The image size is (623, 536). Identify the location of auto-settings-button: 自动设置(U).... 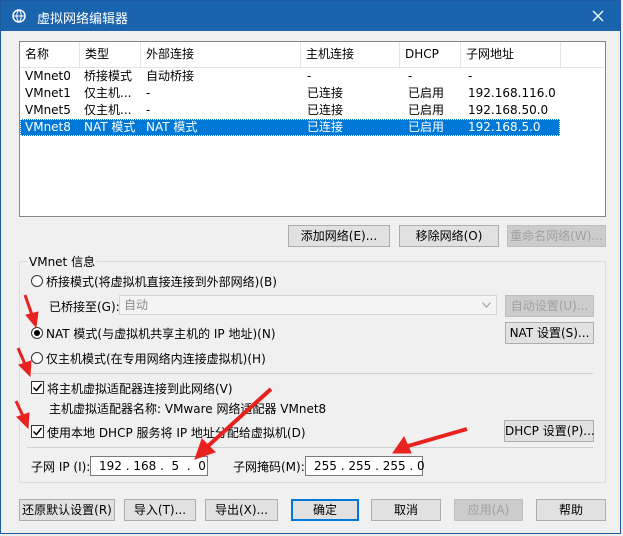
(549, 306).